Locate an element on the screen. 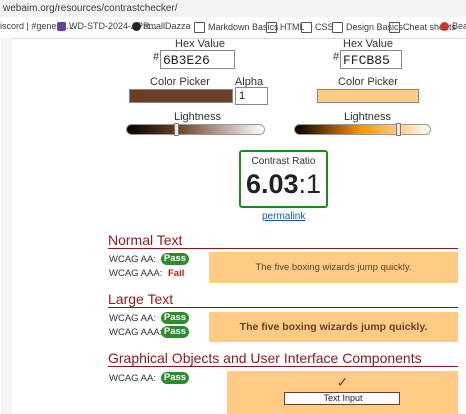 Image resolution: width=466 pixels, height=414 pixels. url-text: webaim.org/resources/contrastchecker/ is located at coordinates (90, 8).